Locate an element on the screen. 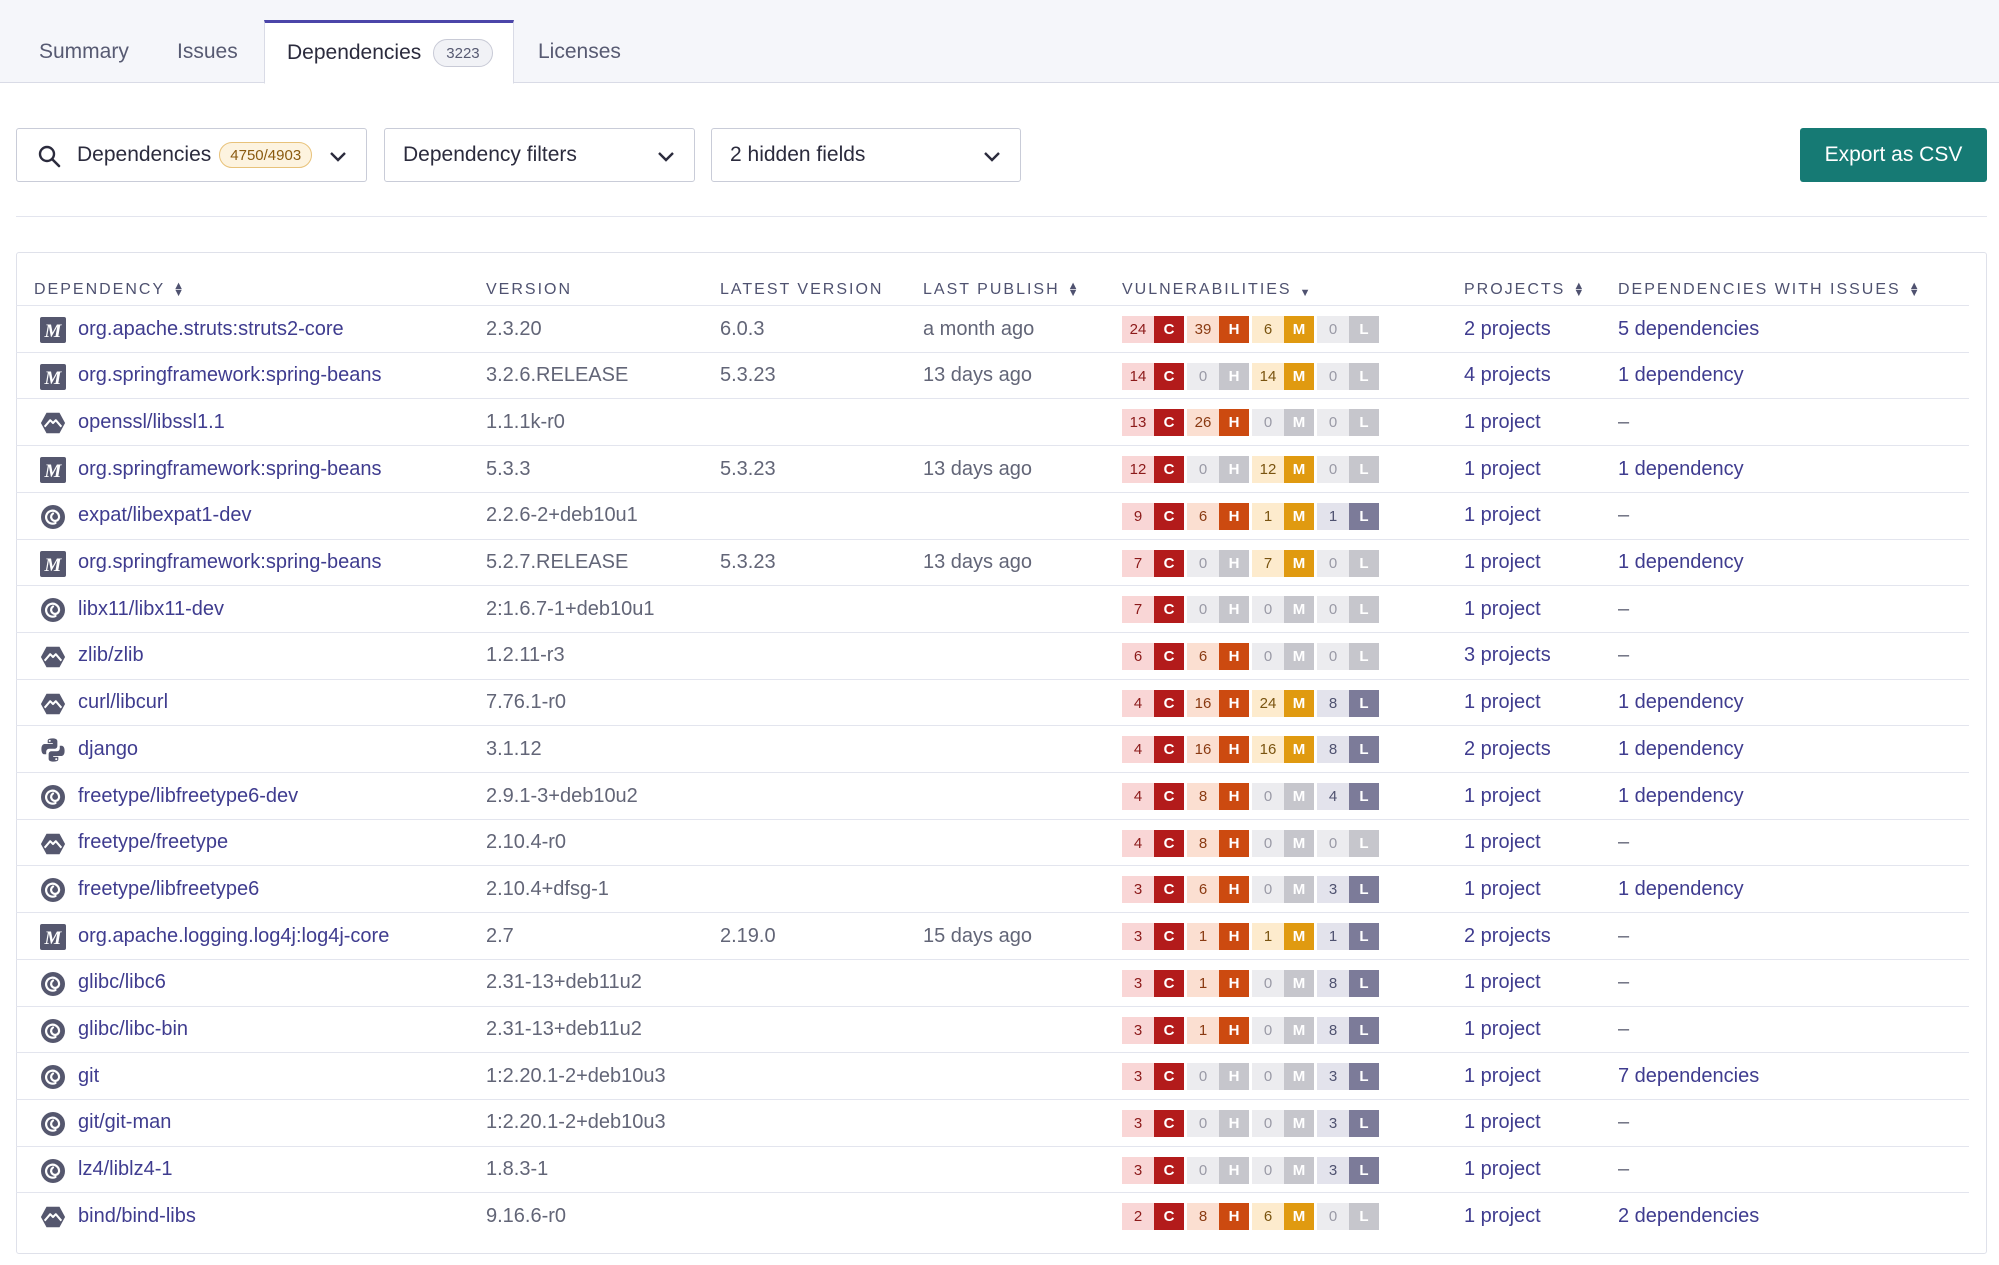  column-header-last-publish: LAST PUBLISH ▲ ▼ is located at coordinates (1001, 290).